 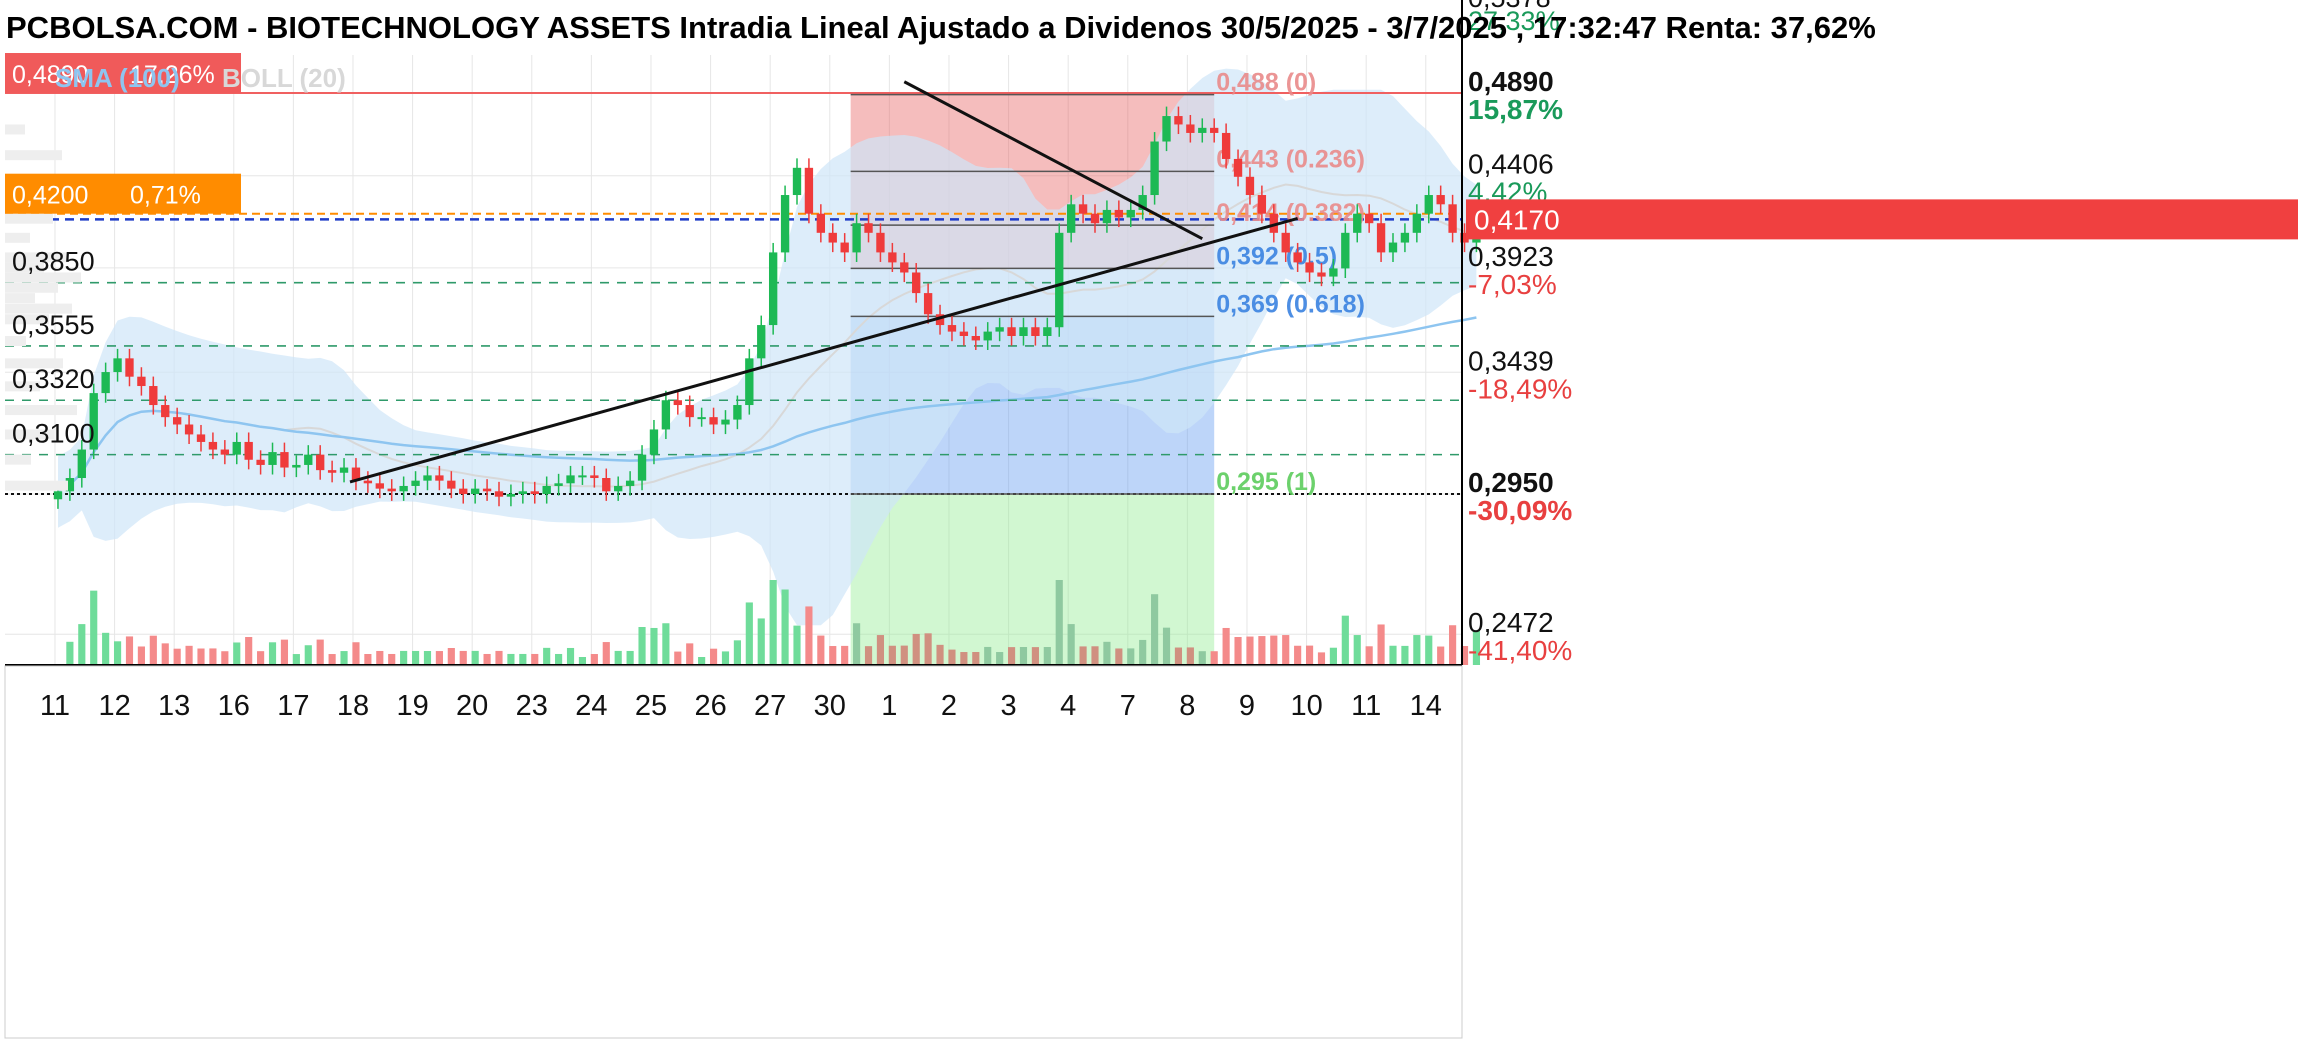 I want to click on boll-indicator-label: BOLL (20), so click(x=284, y=78).